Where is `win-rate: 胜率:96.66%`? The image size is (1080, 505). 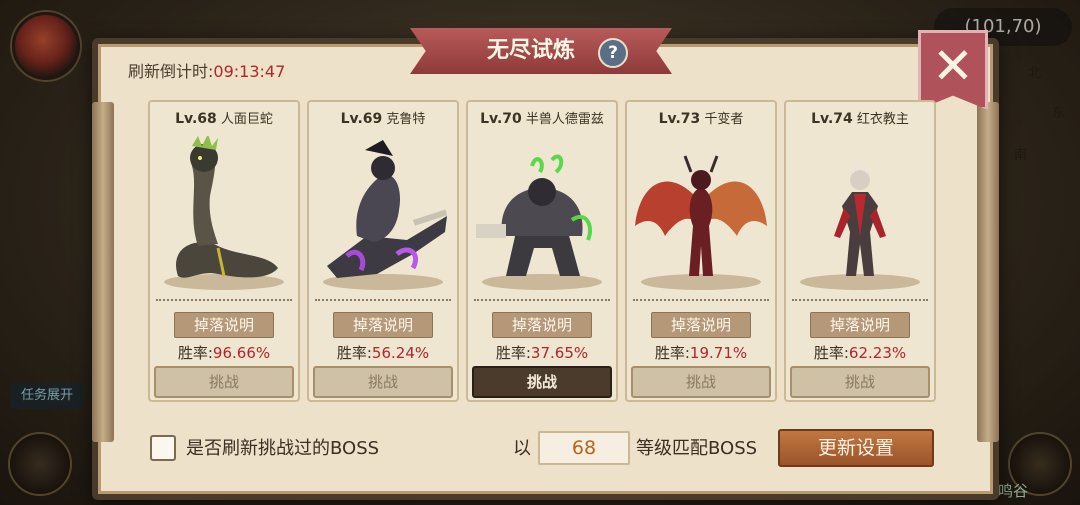
win-rate: 胜率:96.66% is located at coordinates (224, 352).